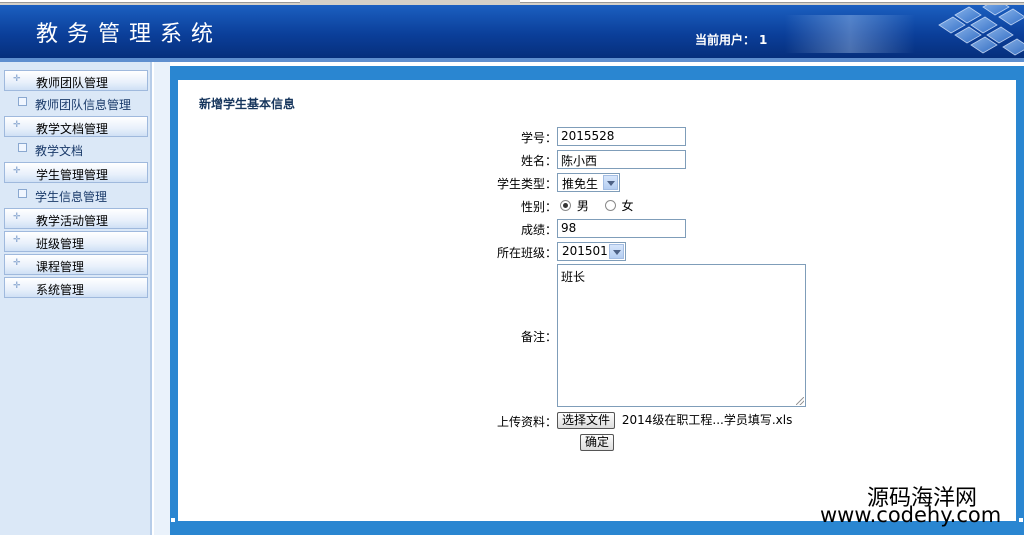  I want to click on gender-male-radio, so click(565, 205).